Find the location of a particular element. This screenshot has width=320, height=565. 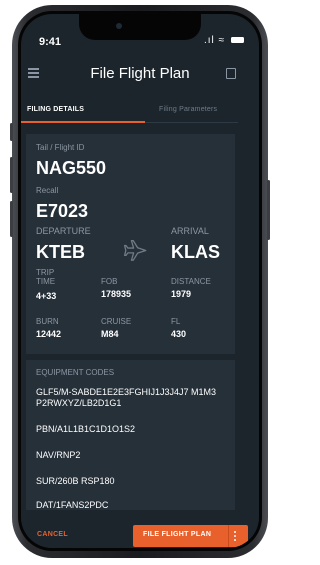

equipment-code-3: NAV/RNP2 is located at coordinates (58, 455).